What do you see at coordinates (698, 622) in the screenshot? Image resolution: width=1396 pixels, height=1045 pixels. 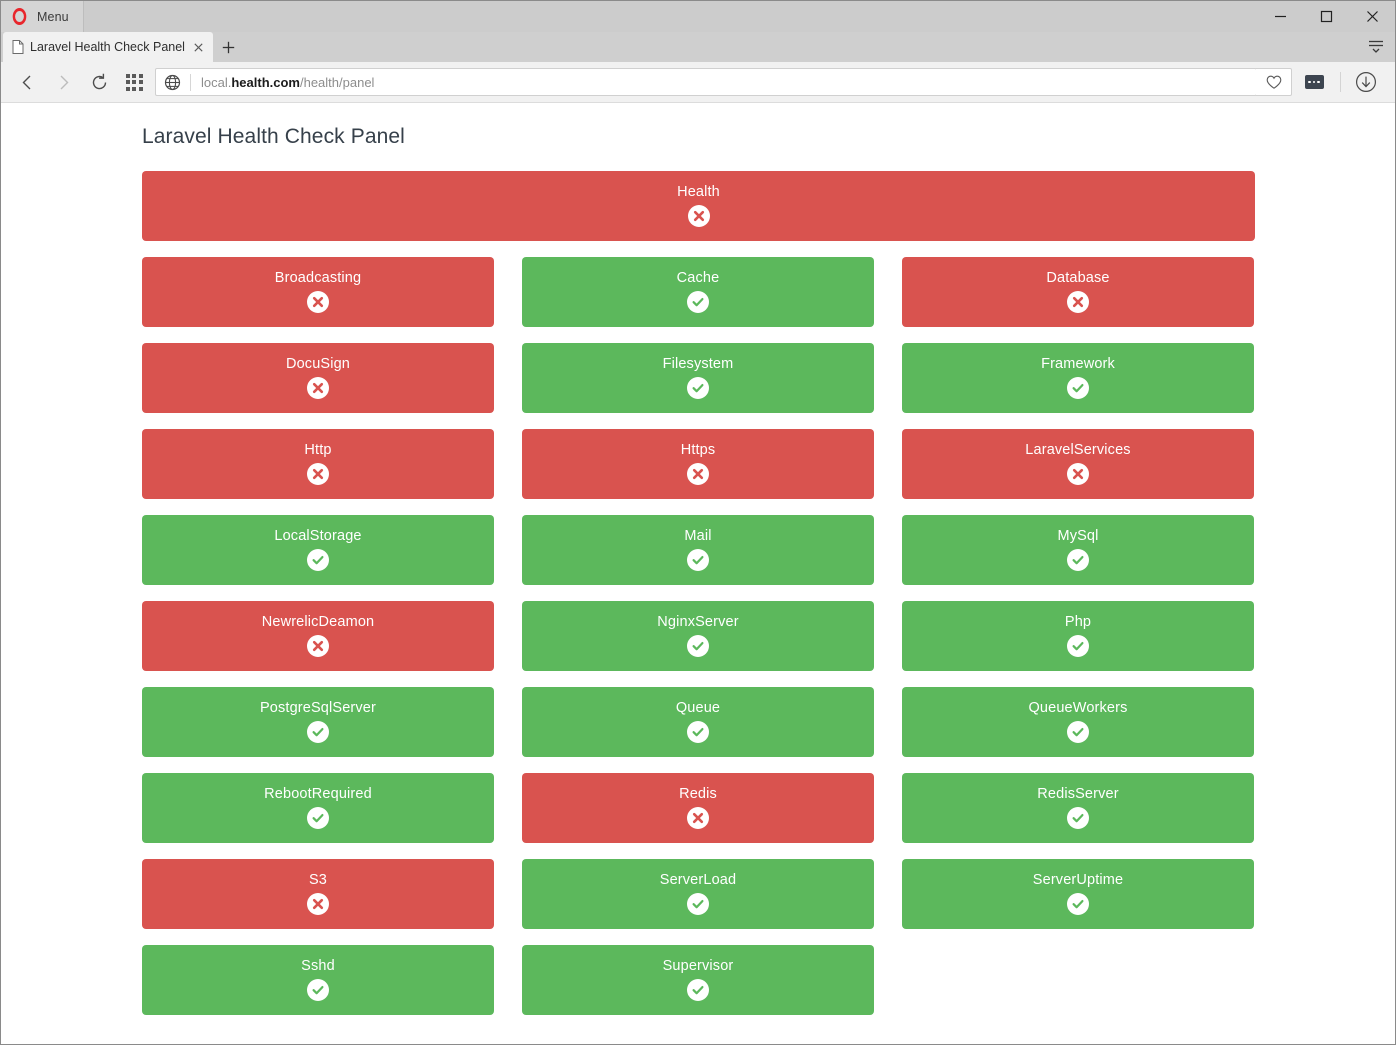 I see `health-check-card-label: NginxServer` at bounding box center [698, 622].